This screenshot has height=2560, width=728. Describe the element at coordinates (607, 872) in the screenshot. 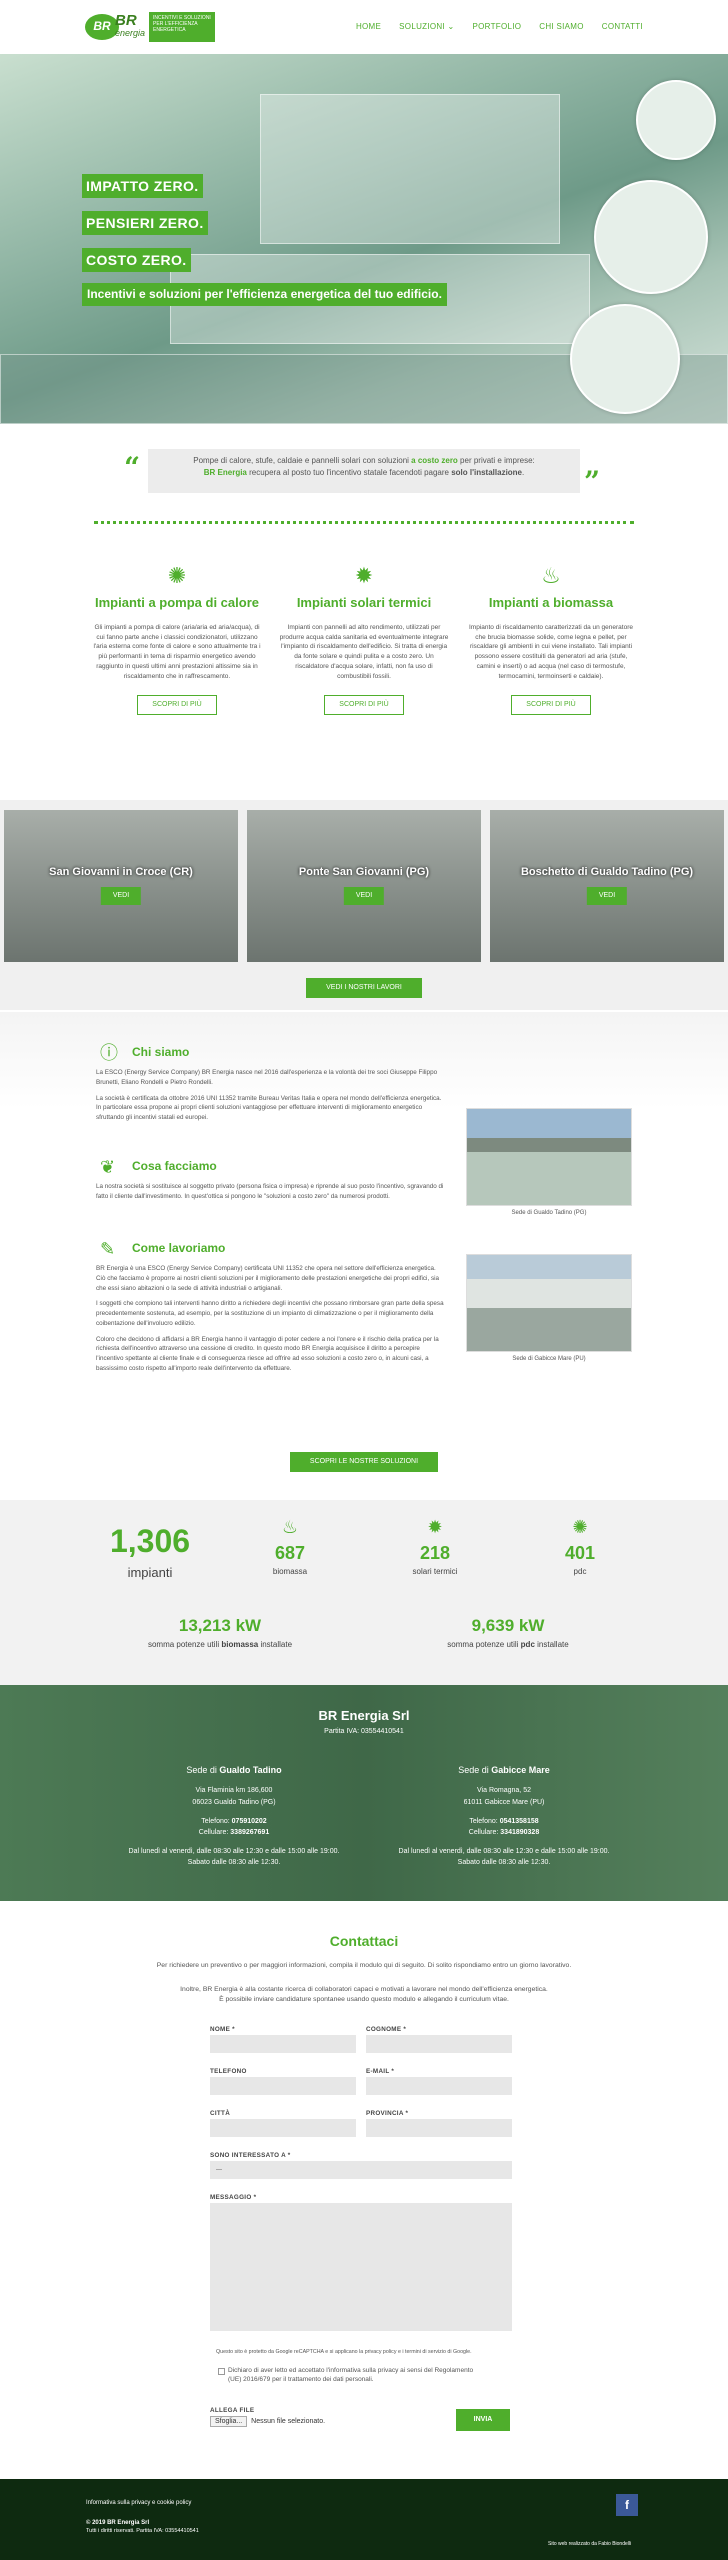

I see `project-title: Boschetto di Gualdo Tadino (PG)` at that location.